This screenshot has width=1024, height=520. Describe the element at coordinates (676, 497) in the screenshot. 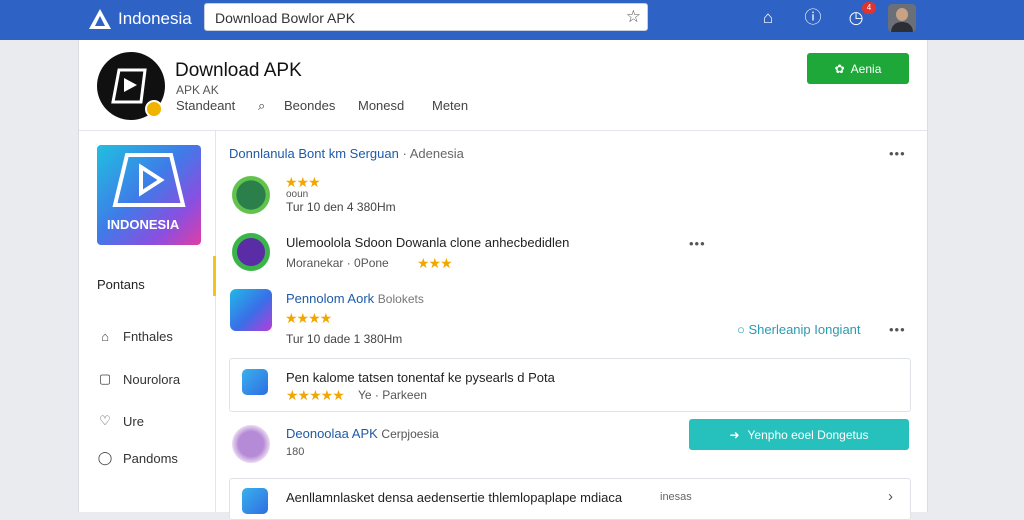

I see `row-suffix: inesas` at that location.